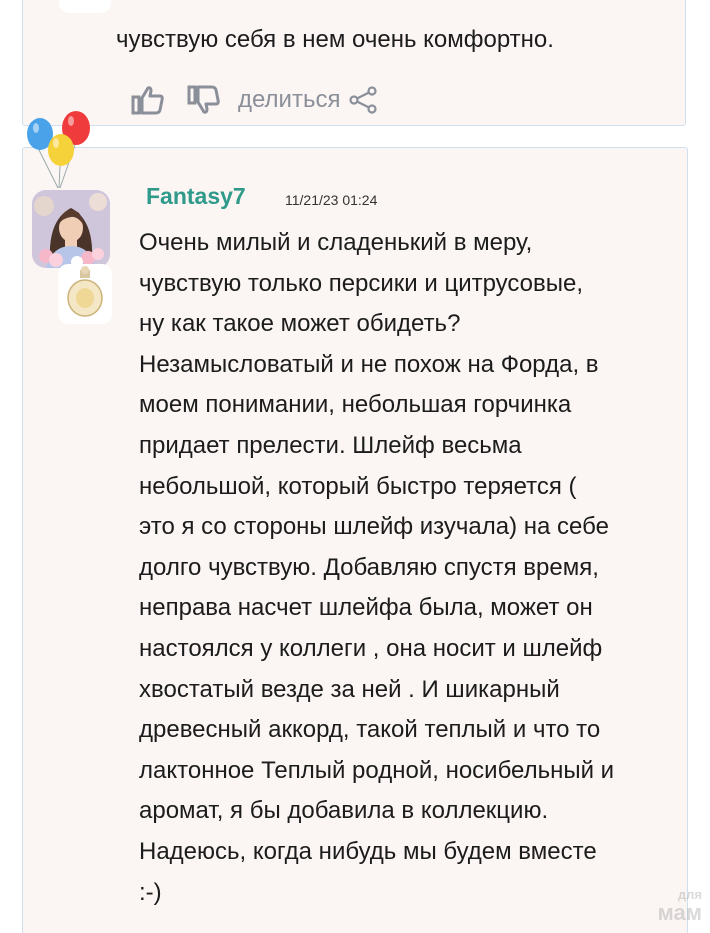 This screenshot has height=933, width=710. I want to click on comment-line: Надеюсь, когда нибудь мы будем вместе, so click(368, 851).